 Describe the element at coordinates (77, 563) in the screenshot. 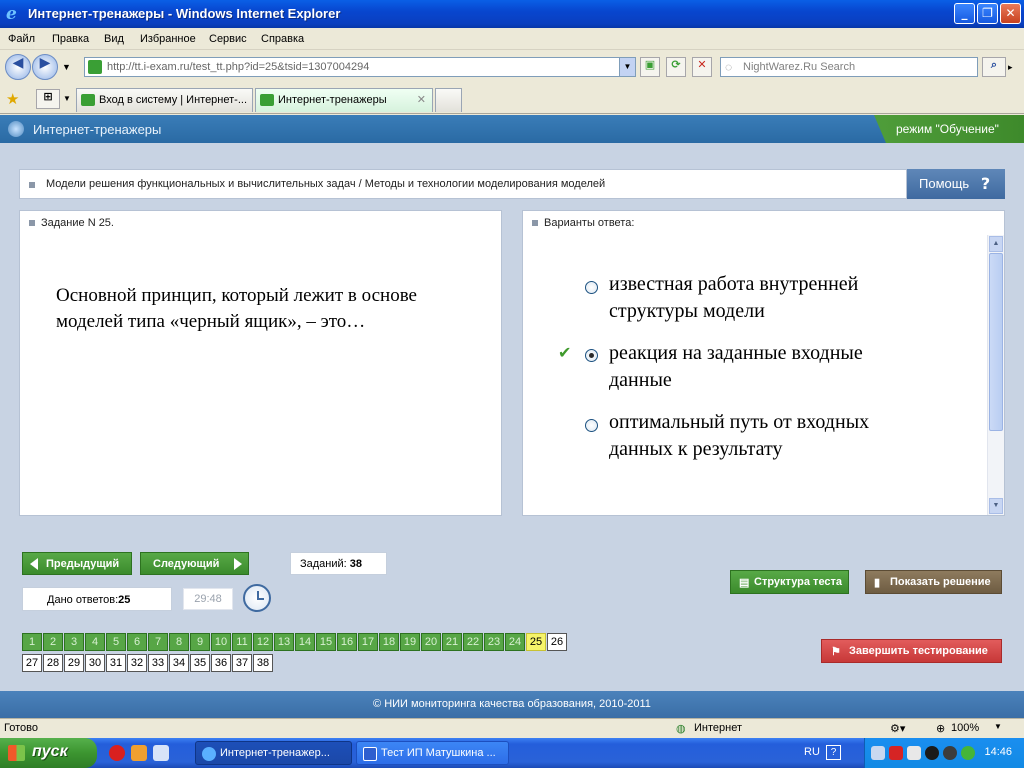

I see `previous-button: Предыдущий` at that location.